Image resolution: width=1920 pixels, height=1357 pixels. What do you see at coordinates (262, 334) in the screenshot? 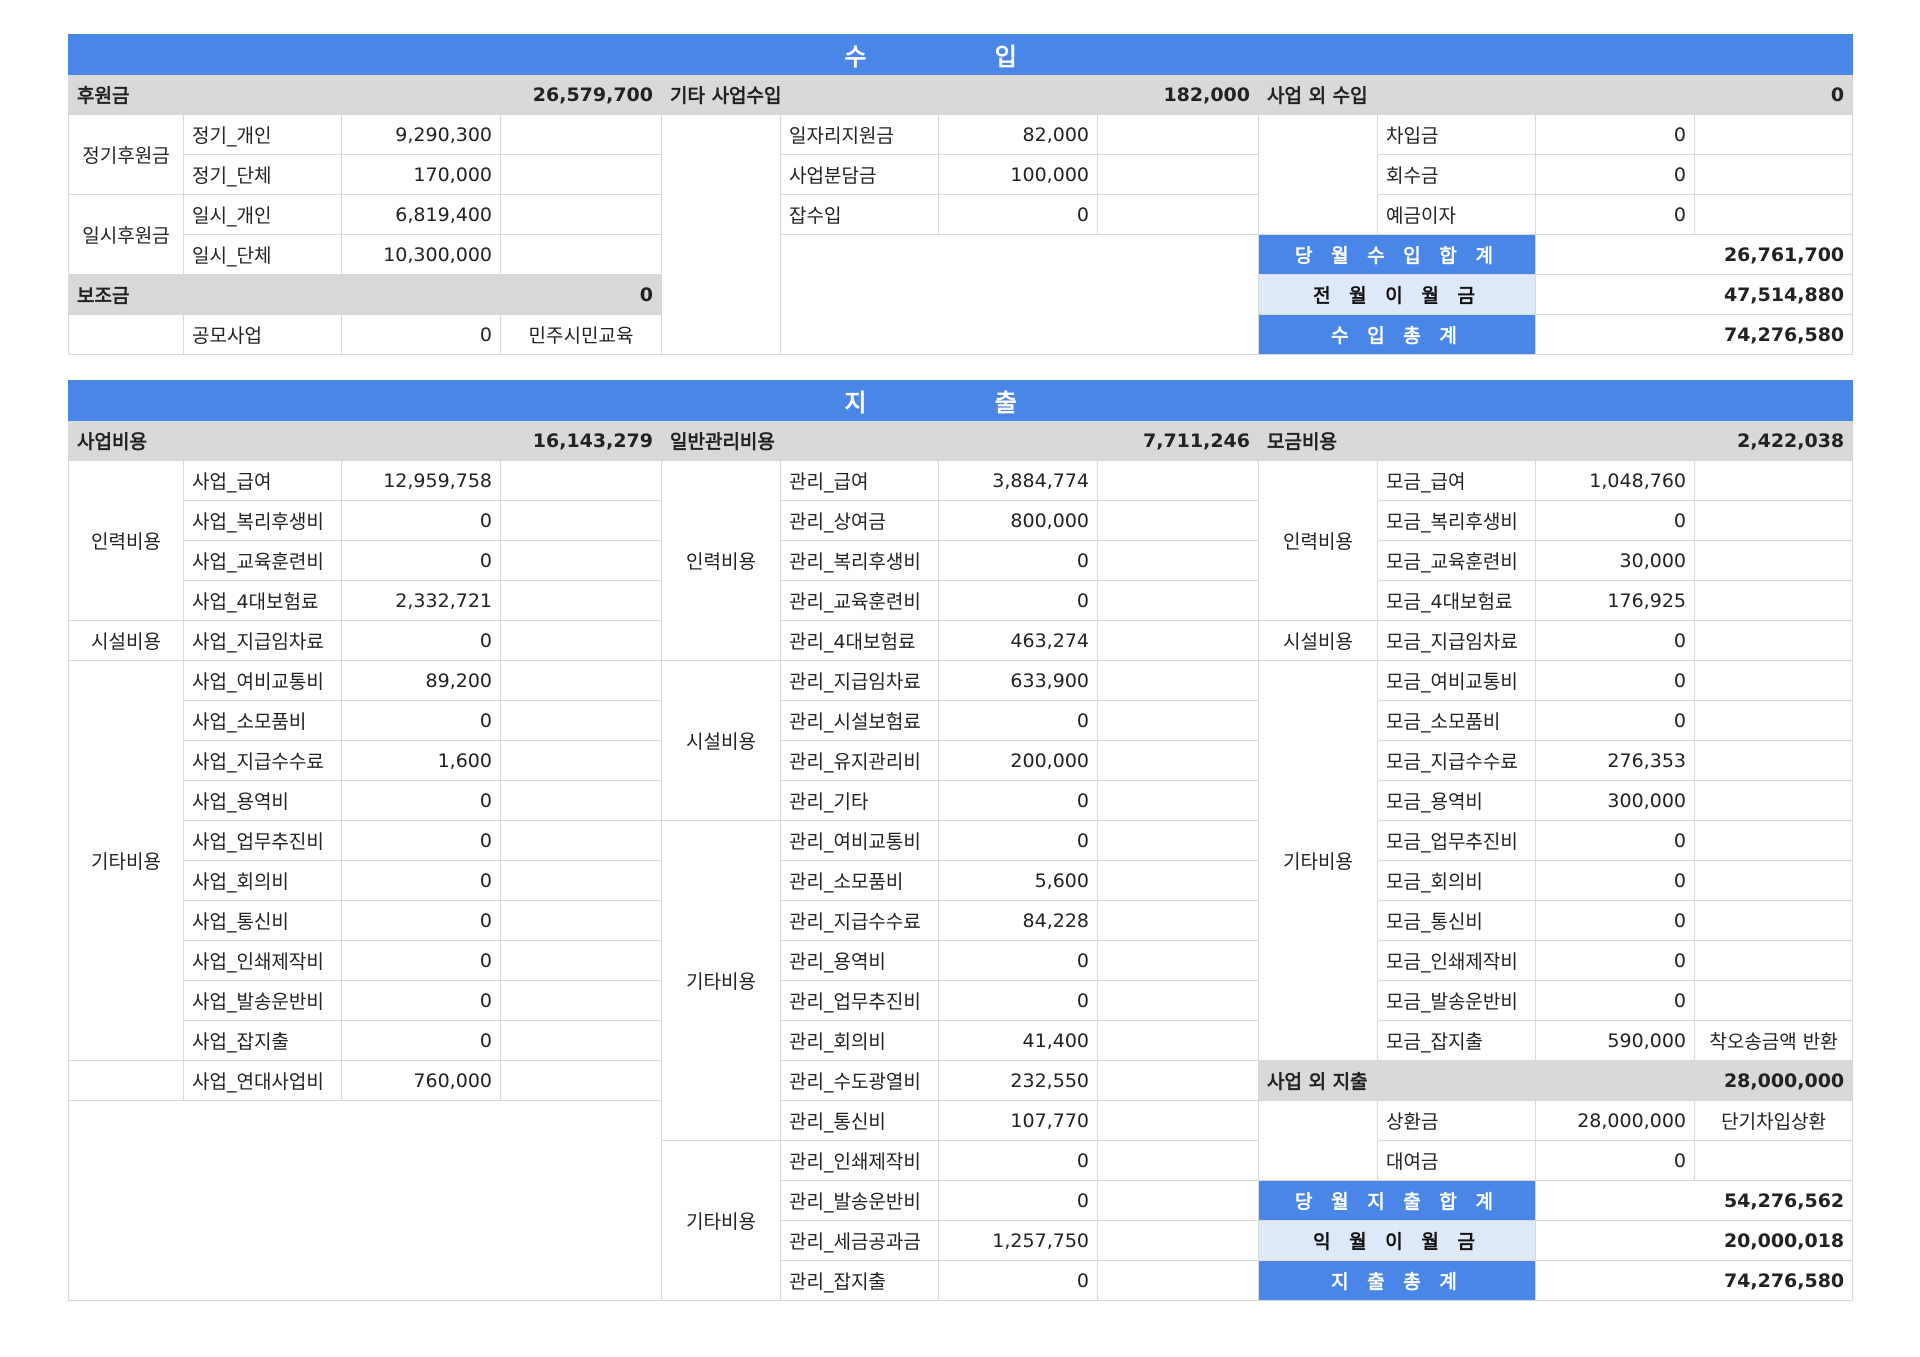
I see `item-label: 공모사업` at bounding box center [262, 334].